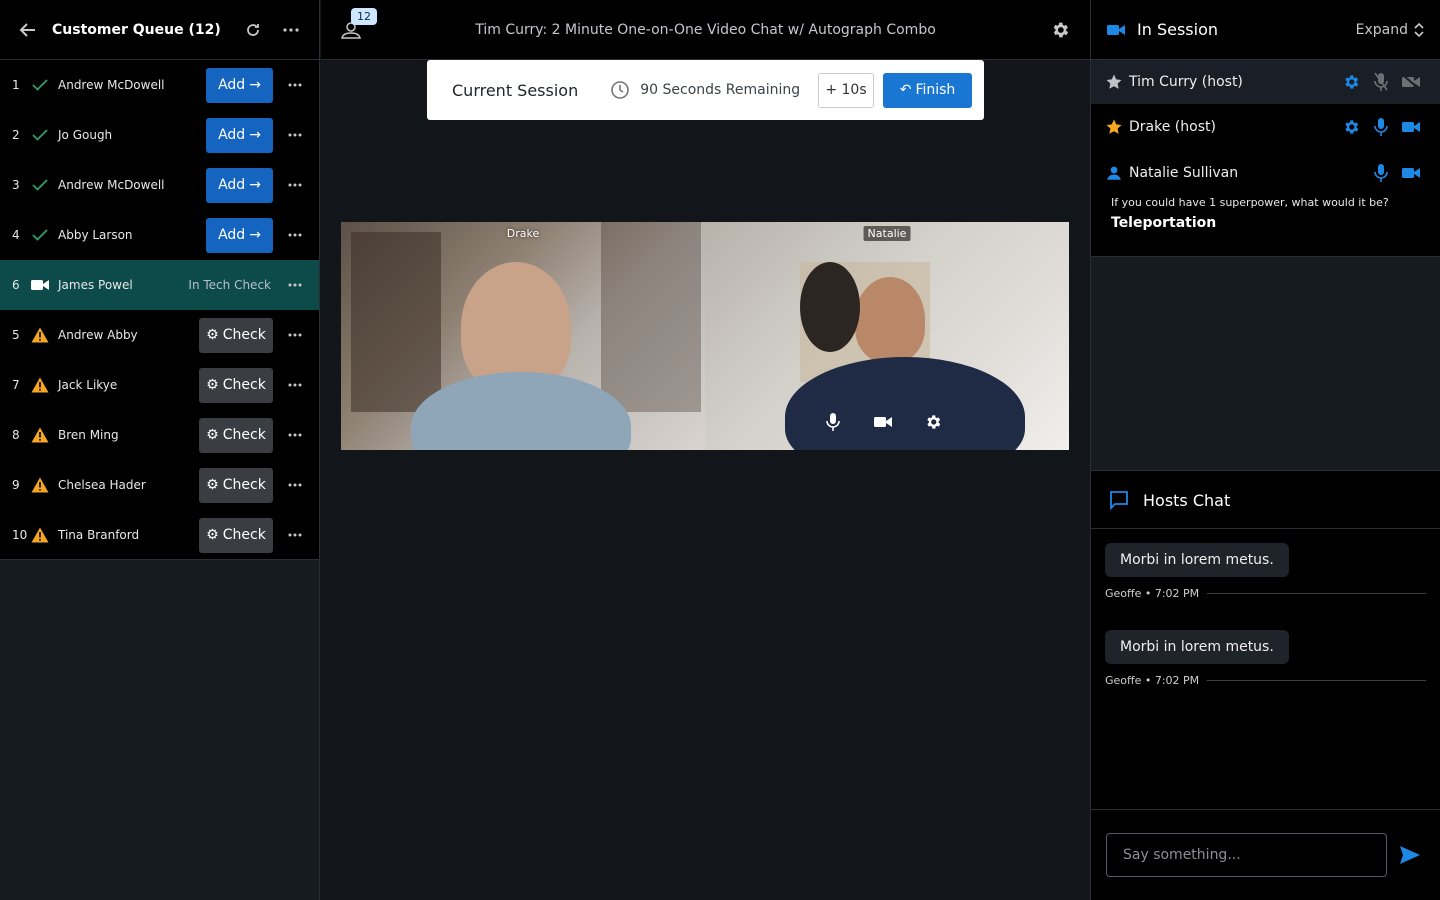 The image size is (1440, 900). I want to click on video-tile-drake: Drake, so click(523, 336).